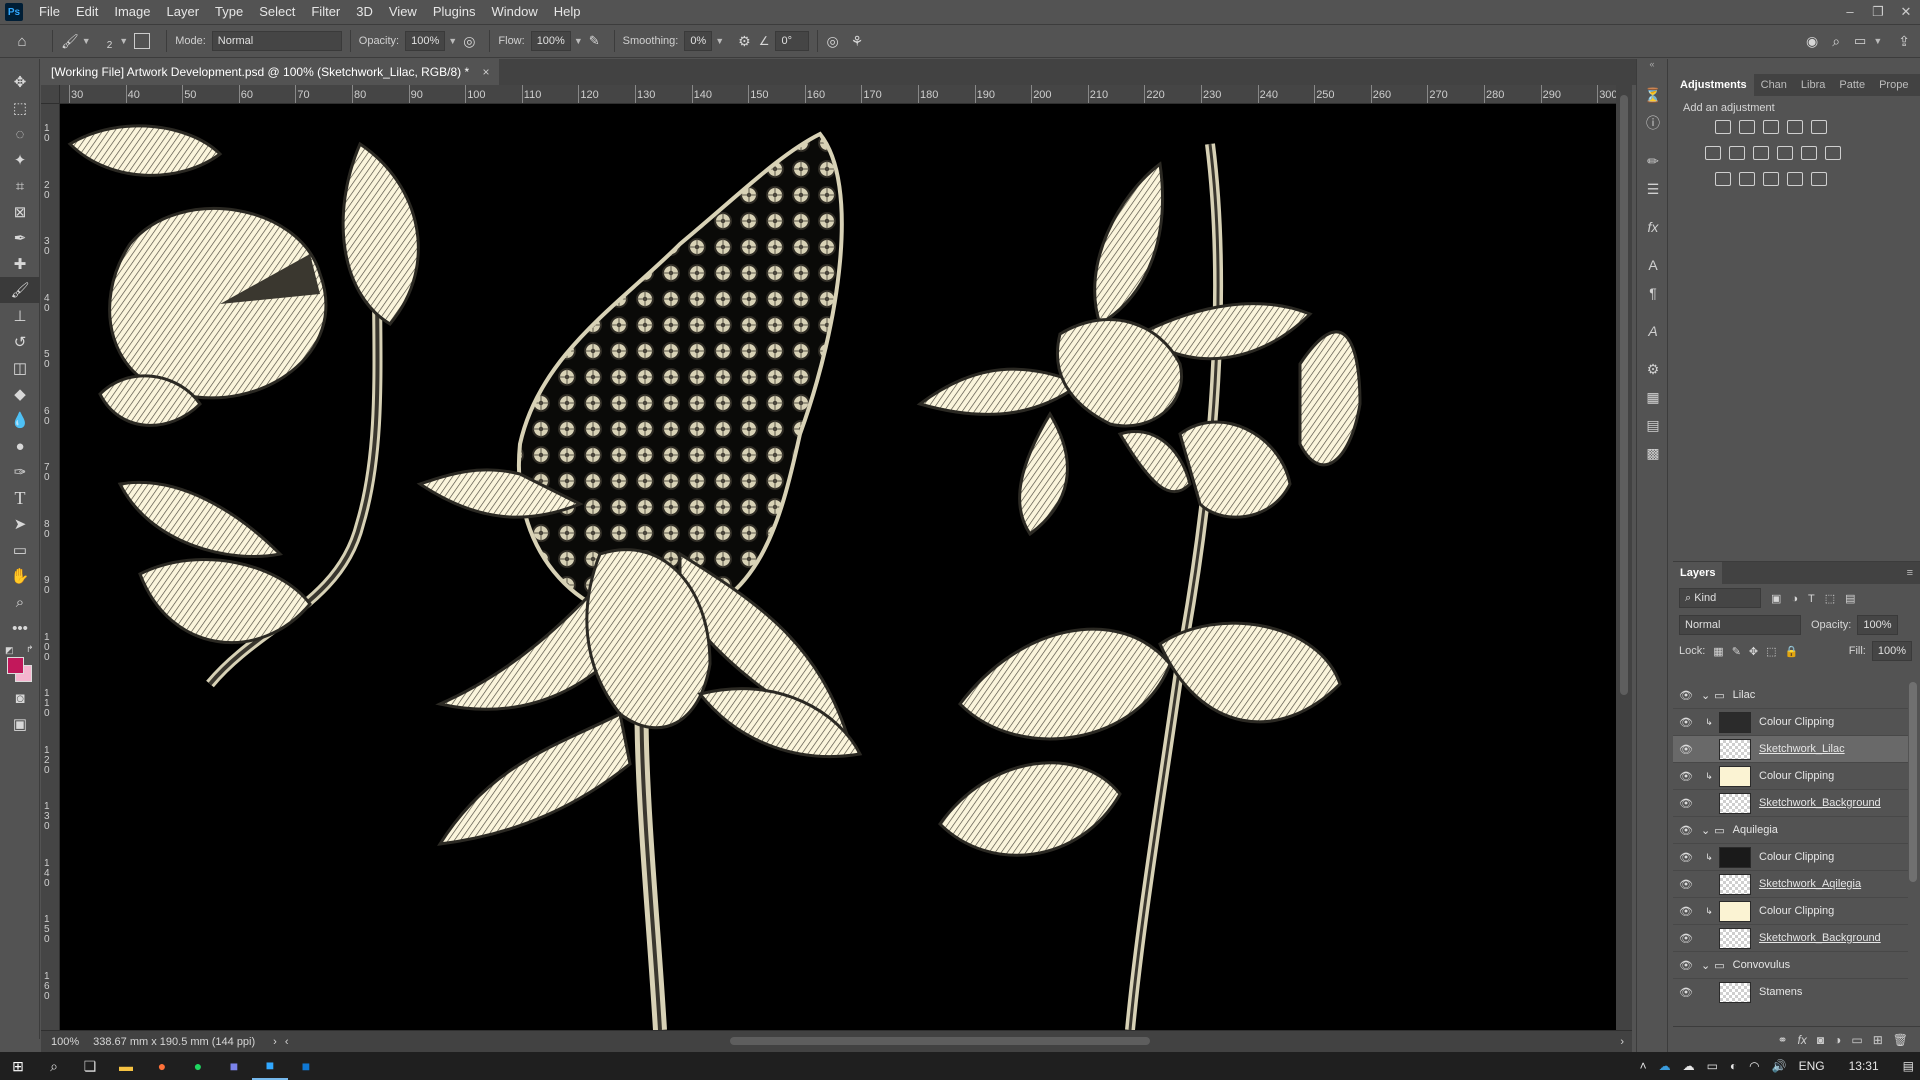 The height and width of the screenshot is (1080, 1920). I want to click on layer-row: 👁 Sketchwork_Aqilegia, so click(1790, 884).